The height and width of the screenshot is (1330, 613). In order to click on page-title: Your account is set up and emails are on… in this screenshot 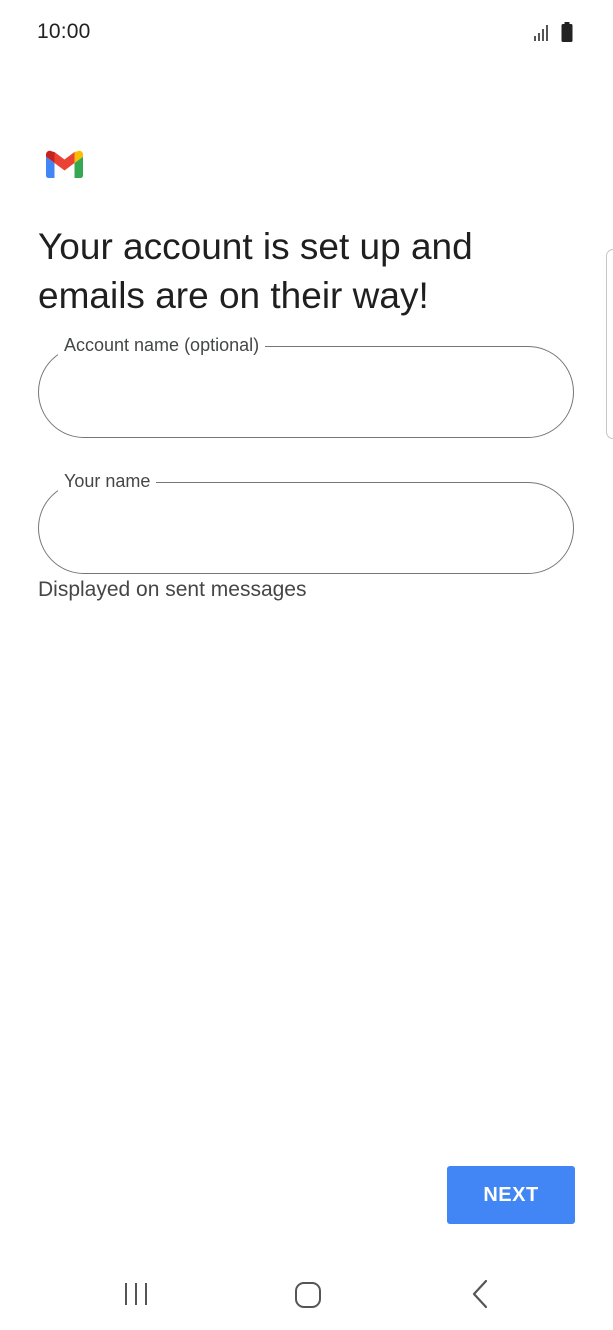, I will do `click(255, 271)`.